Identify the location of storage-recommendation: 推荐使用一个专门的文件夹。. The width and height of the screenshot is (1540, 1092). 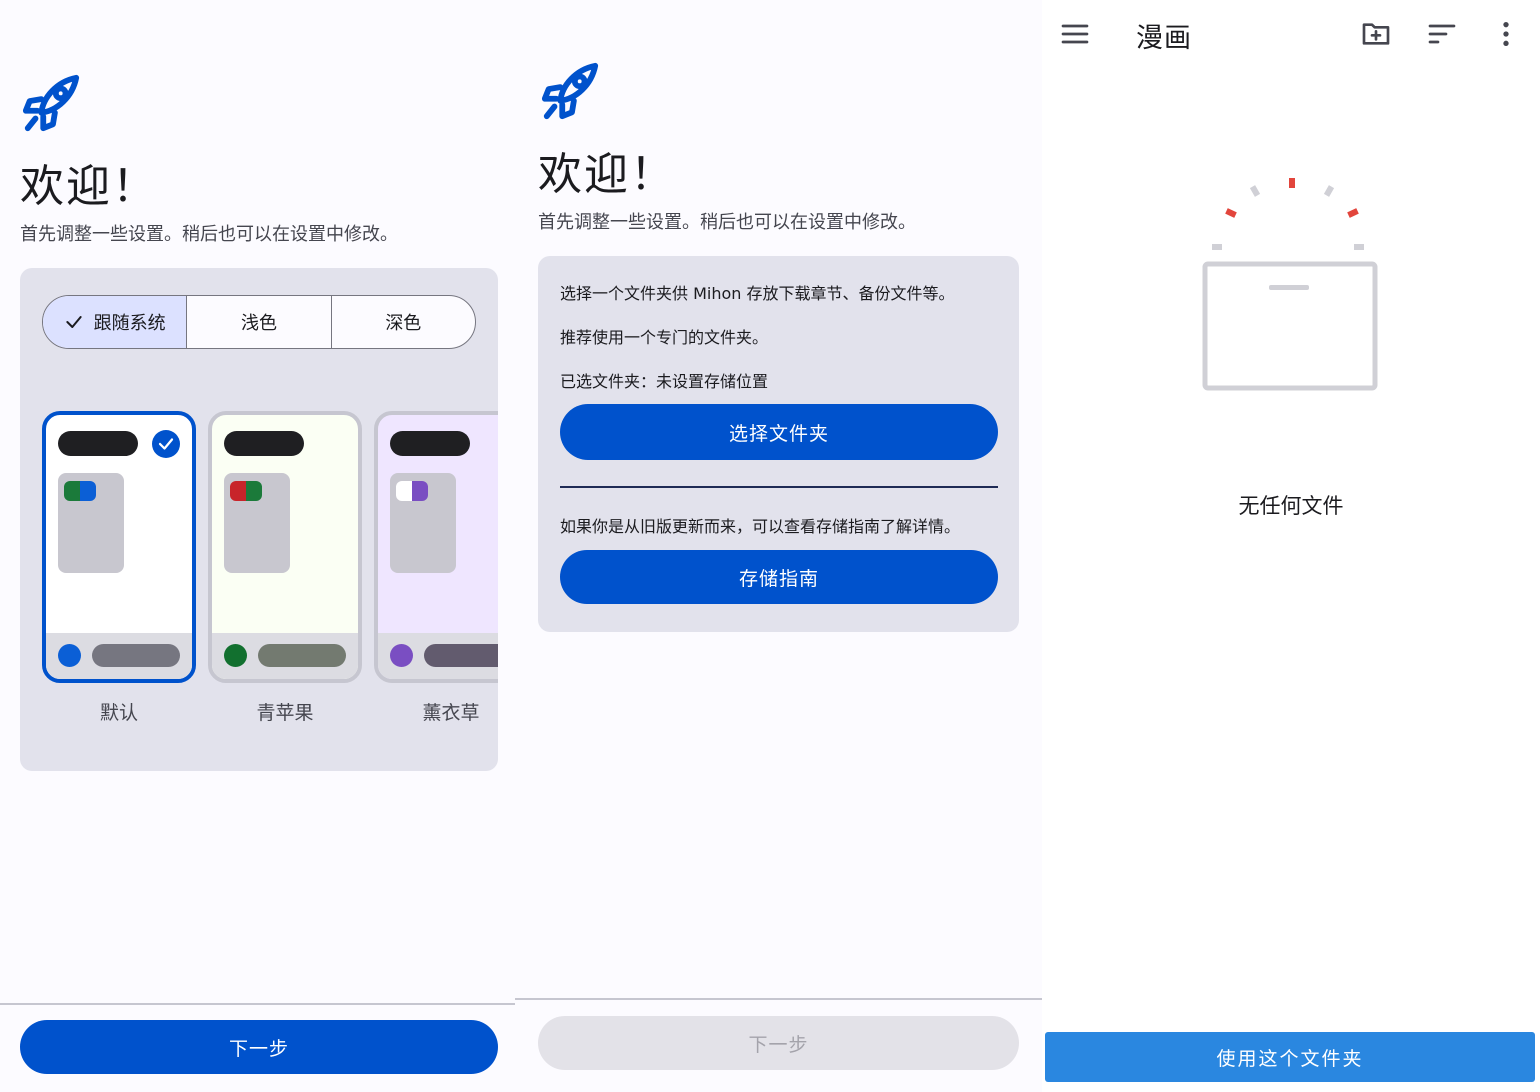
(664, 337).